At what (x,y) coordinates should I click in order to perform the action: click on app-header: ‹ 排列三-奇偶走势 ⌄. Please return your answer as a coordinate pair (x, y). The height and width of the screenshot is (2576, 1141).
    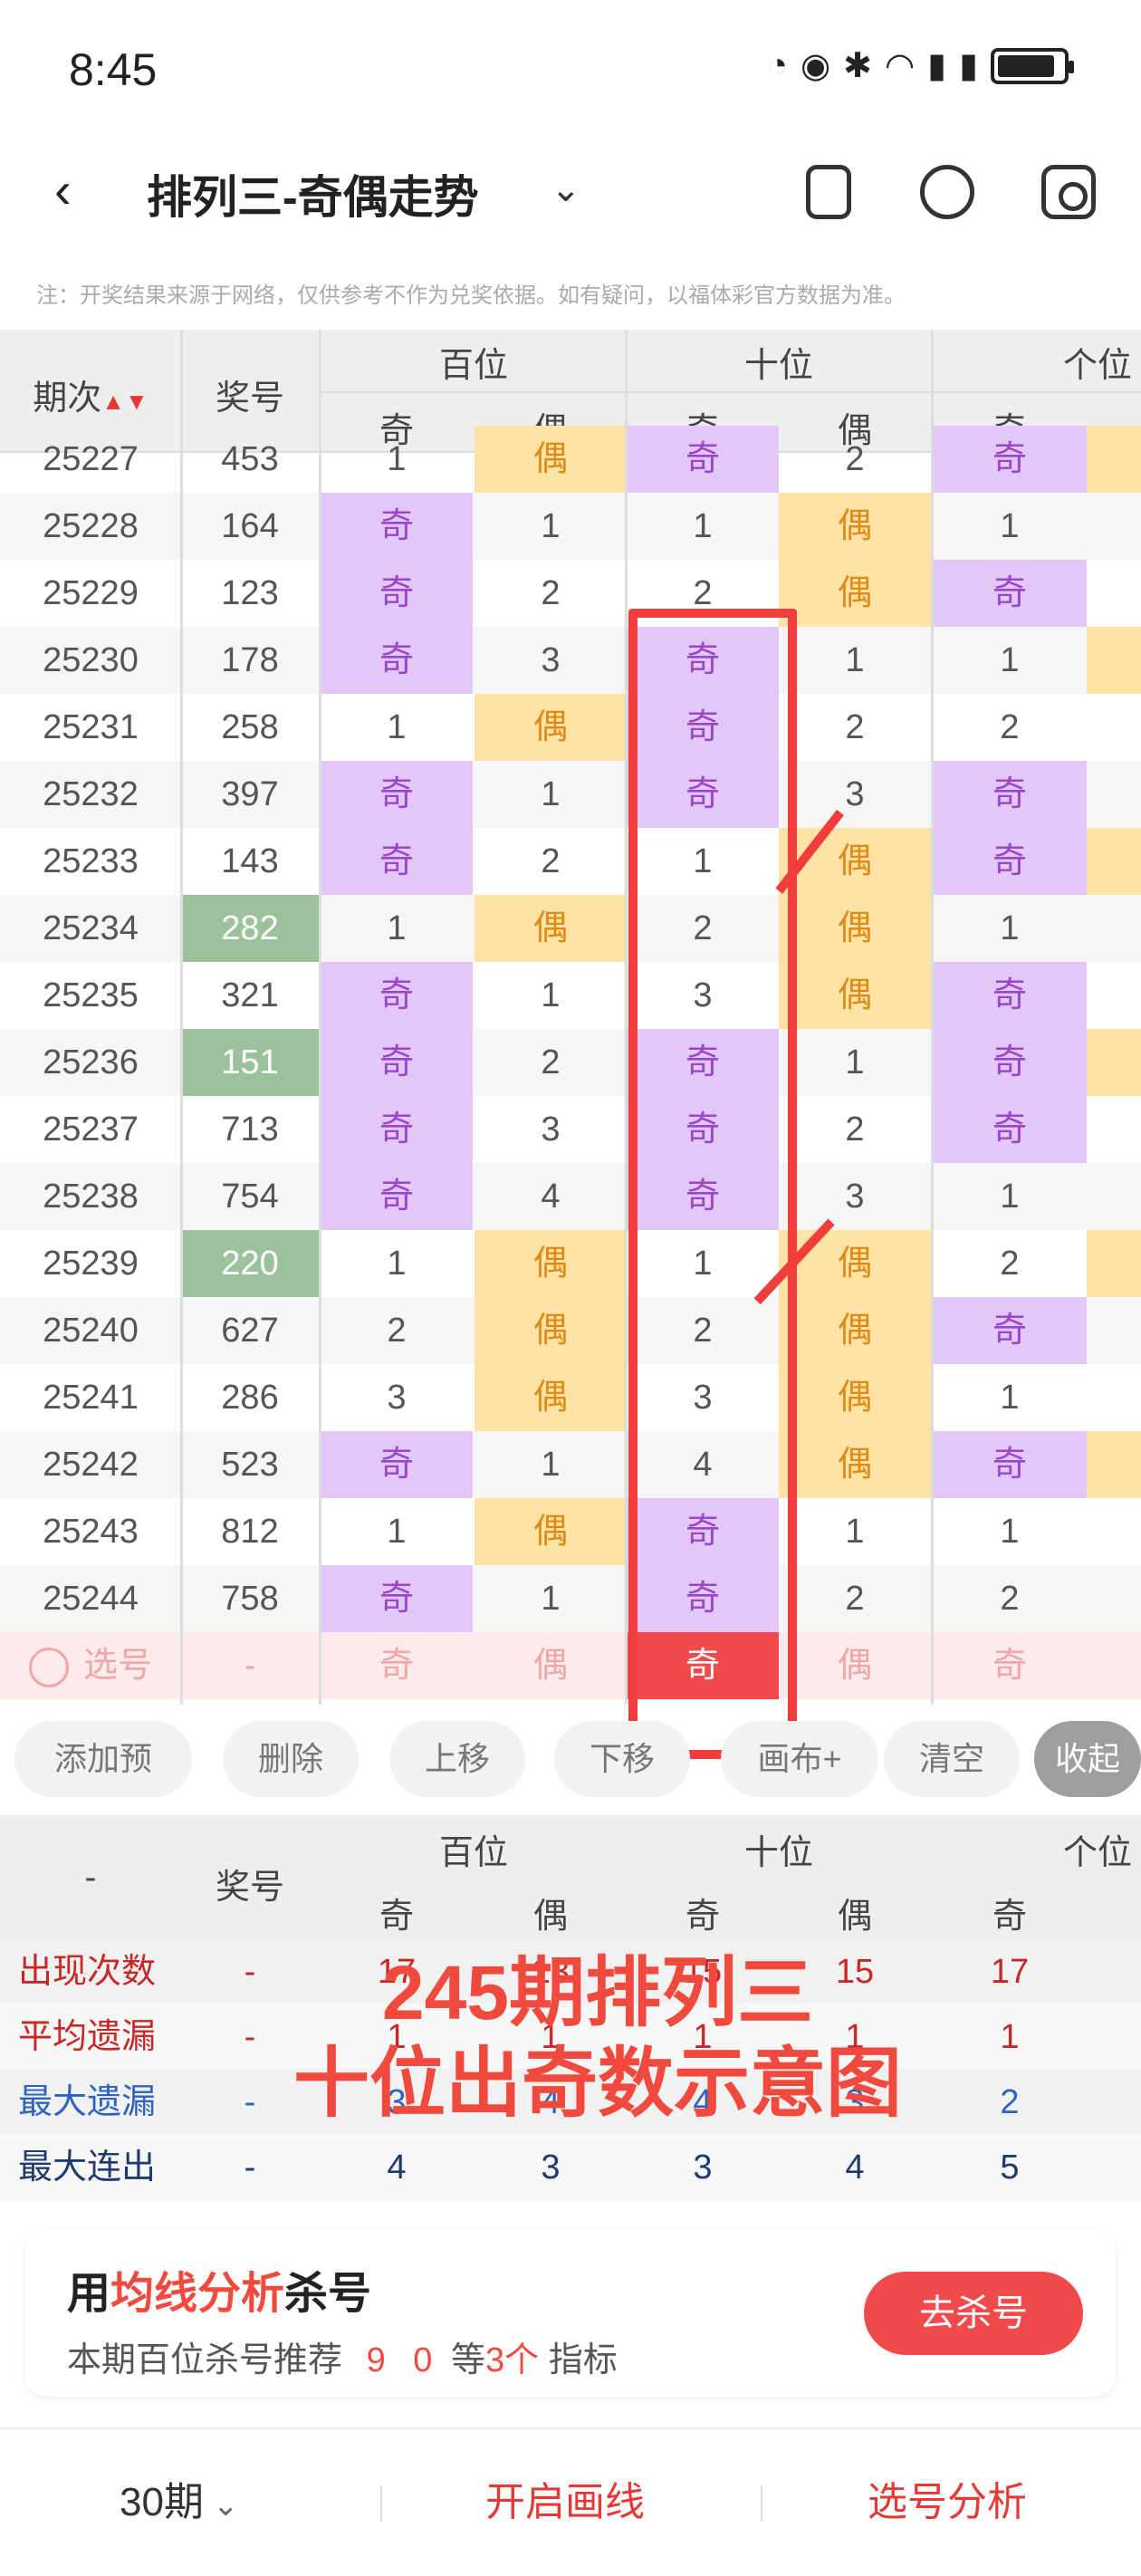
    Looking at the image, I should click on (570, 190).